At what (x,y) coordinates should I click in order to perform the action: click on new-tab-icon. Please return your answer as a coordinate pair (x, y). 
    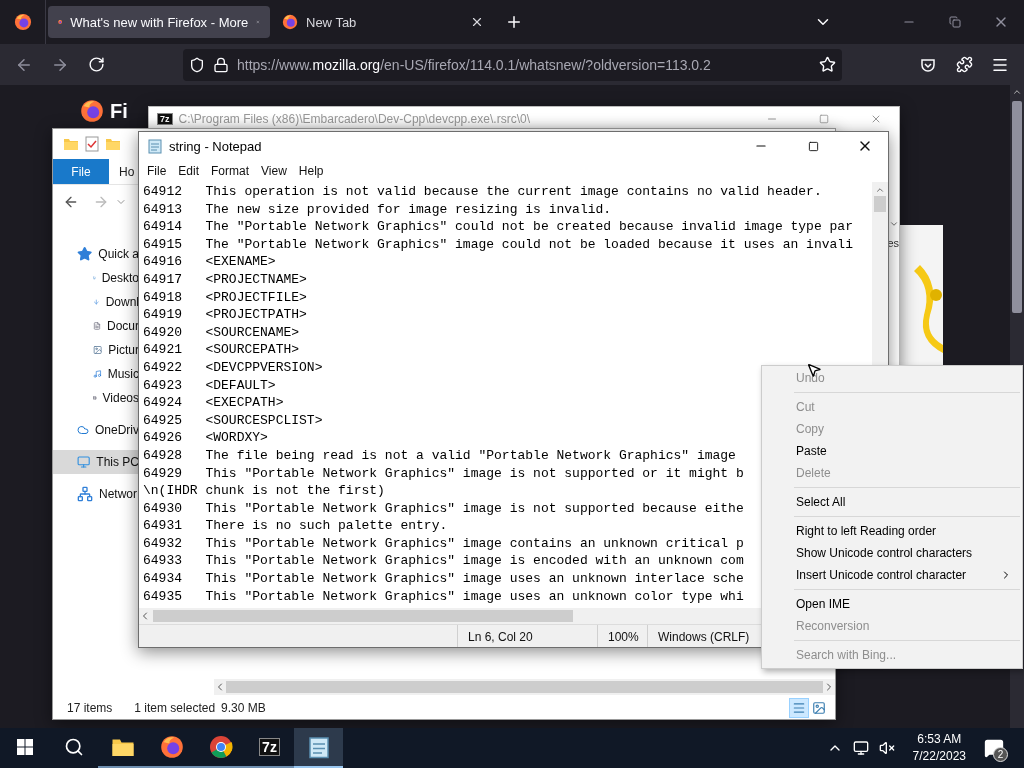
    Looking at the image, I should click on (514, 22).